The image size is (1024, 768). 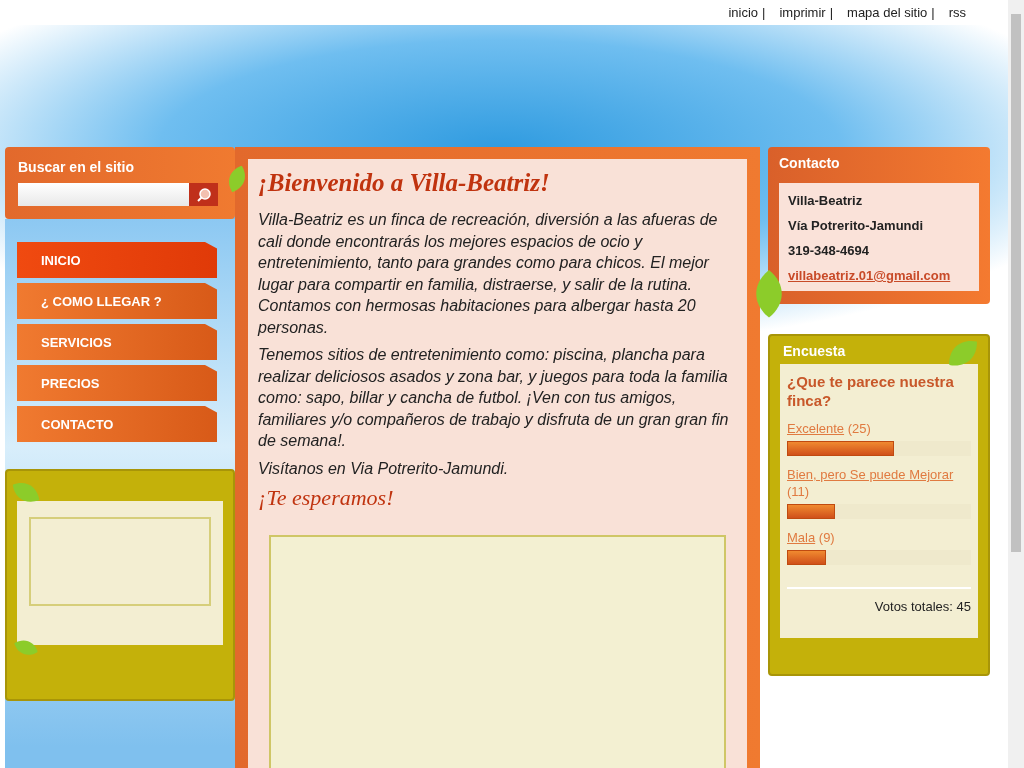 What do you see at coordinates (404, 183) in the screenshot?
I see `page-title: ¡Bienvenido a Villa-Beatriz!` at bounding box center [404, 183].